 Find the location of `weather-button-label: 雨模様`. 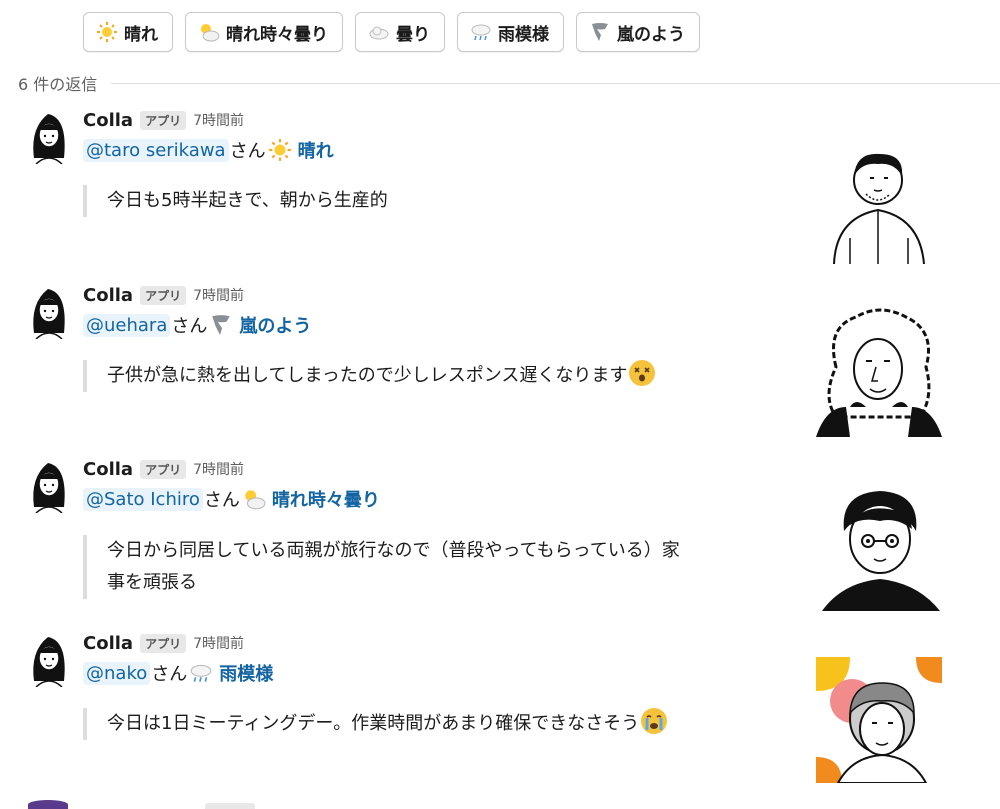

weather-button-label: 雨模様 is located at coordinates (523, 34).